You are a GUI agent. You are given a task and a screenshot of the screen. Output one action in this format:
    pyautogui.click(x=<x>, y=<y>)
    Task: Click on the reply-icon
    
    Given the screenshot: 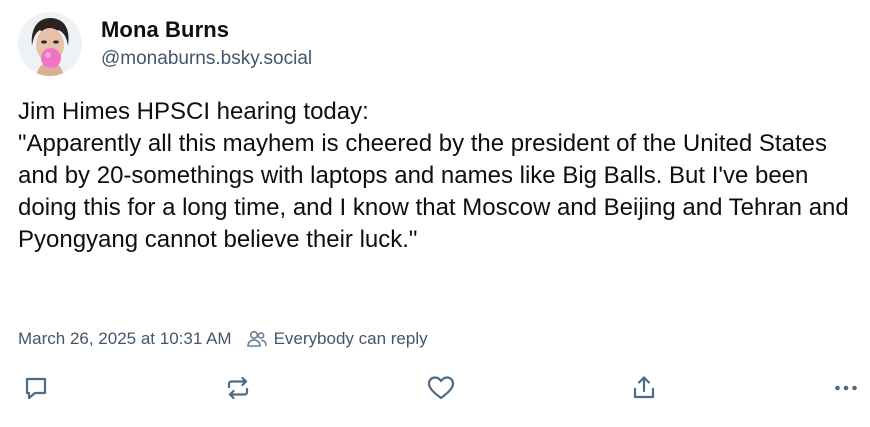 What is the action you would take?
    pyautogui.click(x=36, y=388)
    